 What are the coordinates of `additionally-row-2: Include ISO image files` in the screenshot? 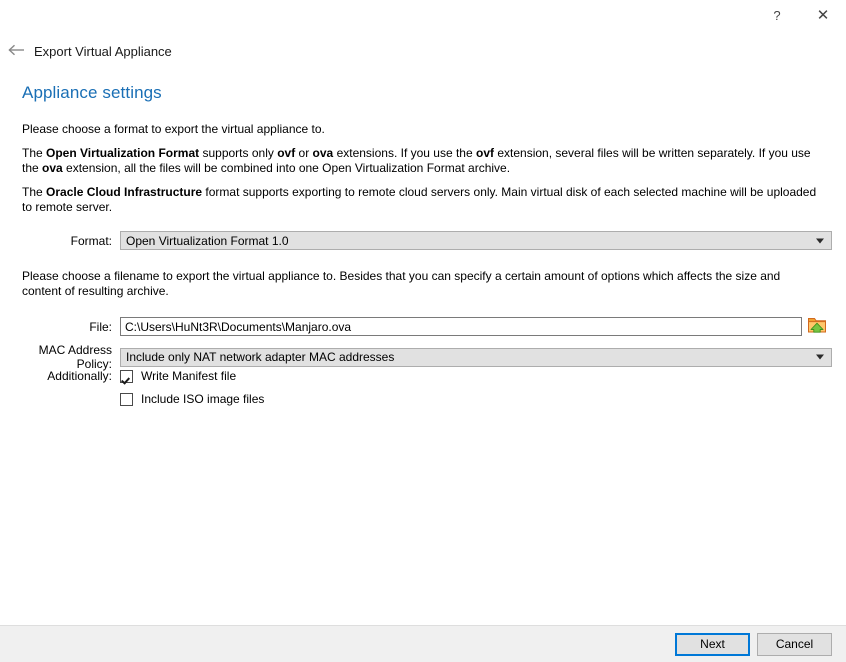 It's located at (132, 399).